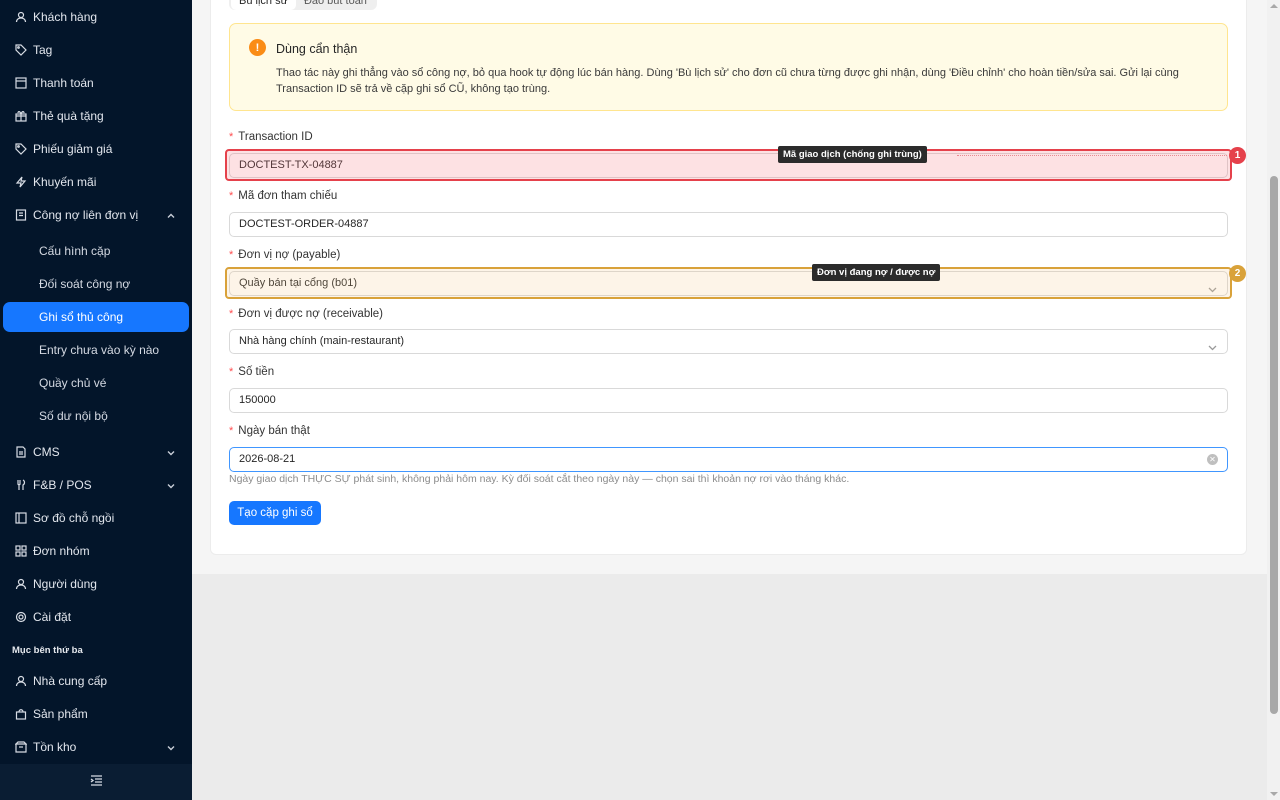  I want to click on sale-date-label: * Ngày bán thật, so click(269, 431).